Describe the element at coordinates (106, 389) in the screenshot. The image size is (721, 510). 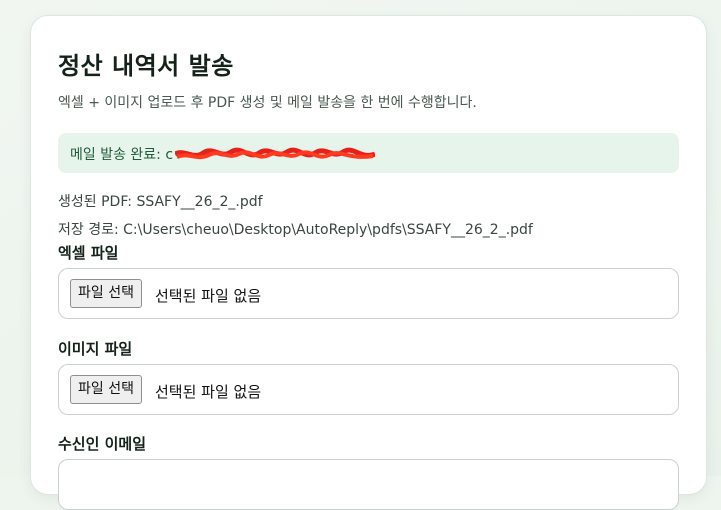
I see `image-file-select-button: 파일 선택` at that location.